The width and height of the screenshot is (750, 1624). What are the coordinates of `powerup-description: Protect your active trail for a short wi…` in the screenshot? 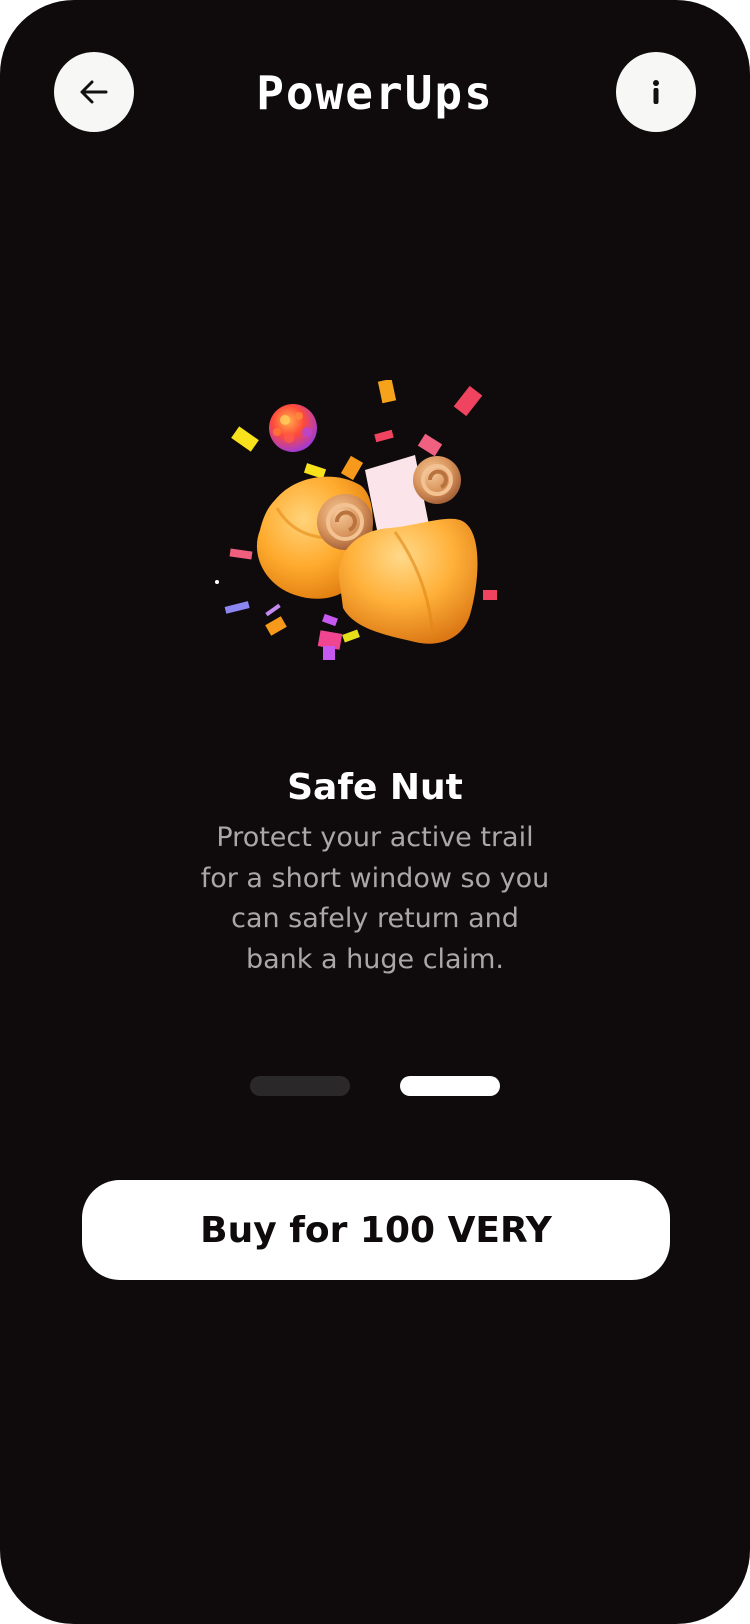 It's located at (375, 898).